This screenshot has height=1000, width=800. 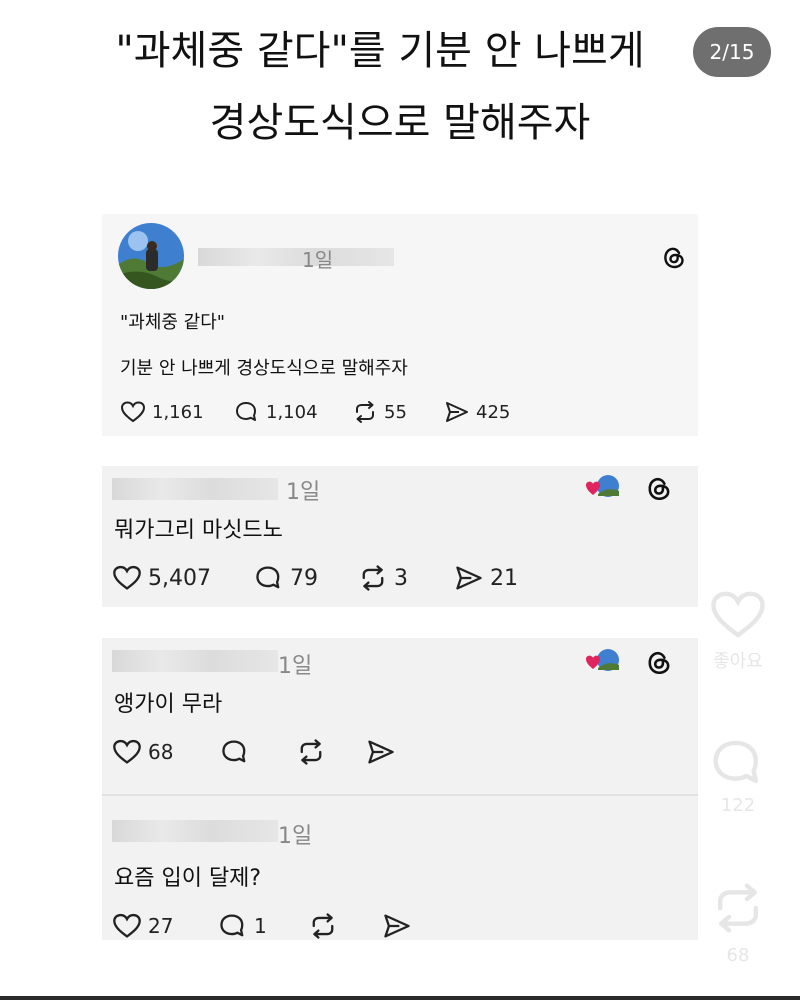 What do you see at coordinates (738, 661) in the screenshot?
I see `side-like-label: 좋아요` at bounding box center [738, 661].